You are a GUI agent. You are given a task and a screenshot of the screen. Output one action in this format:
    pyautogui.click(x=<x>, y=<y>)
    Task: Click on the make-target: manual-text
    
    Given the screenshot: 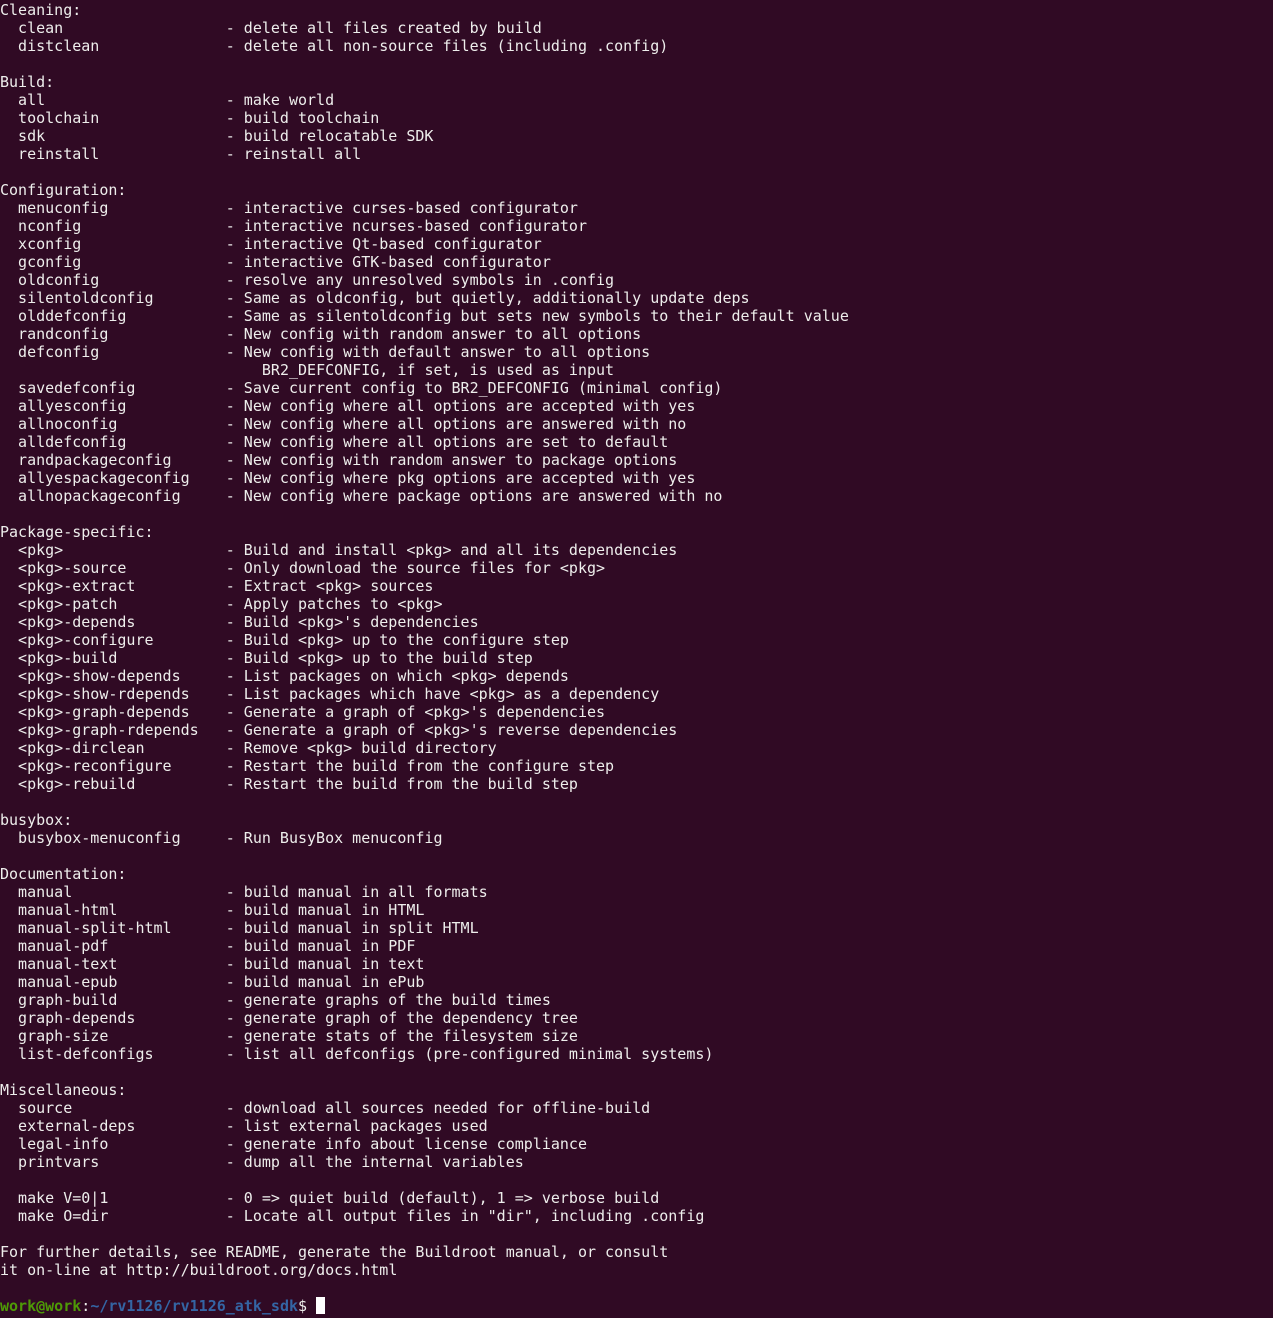 What is the action you would take?
    pyautogui.click(x=68, y=964)
    